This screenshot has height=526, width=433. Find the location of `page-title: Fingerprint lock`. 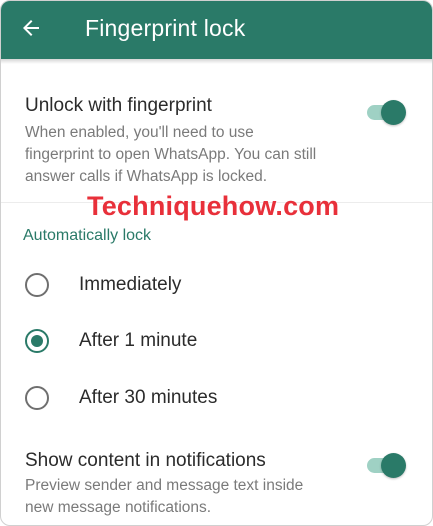

page-title: Fingerprint lock is located at coordinates (165, 28).